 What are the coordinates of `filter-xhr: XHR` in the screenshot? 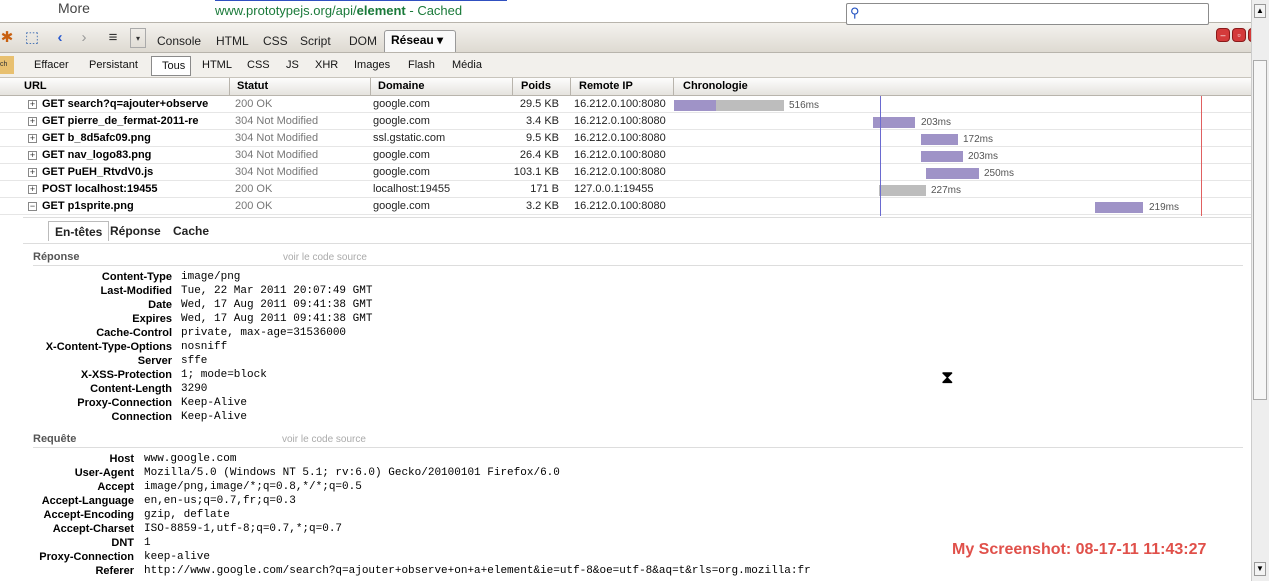 It's located at (326, 66).